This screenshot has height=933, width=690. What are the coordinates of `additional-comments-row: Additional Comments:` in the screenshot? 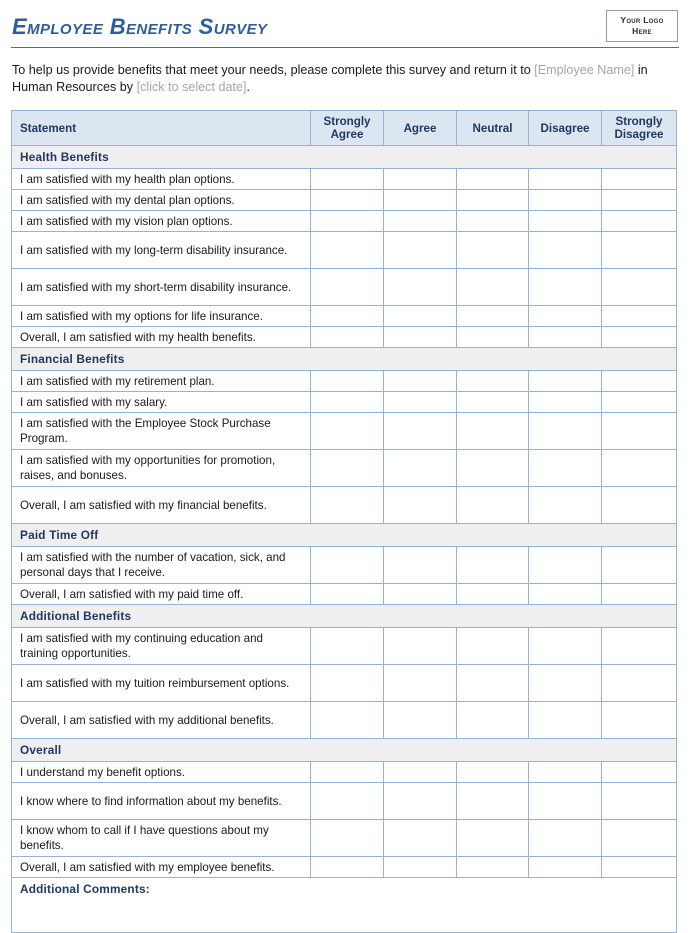 It's located at (344, 905).